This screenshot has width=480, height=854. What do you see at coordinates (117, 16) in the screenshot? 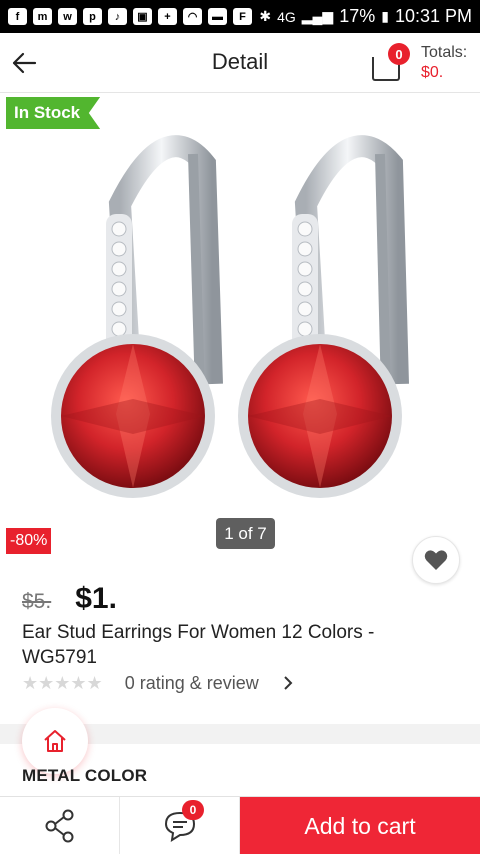
I see `media-icon: ♪` at bounding box center [117, 16].